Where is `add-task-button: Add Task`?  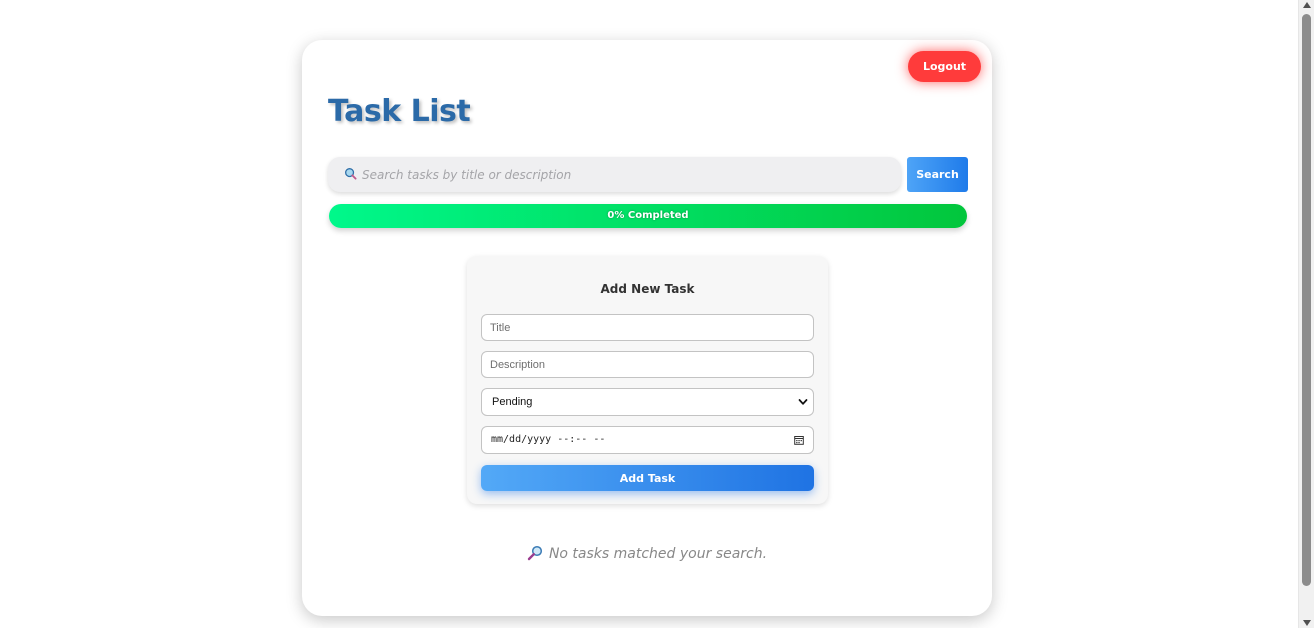 add-task-button: Add Task is located at coordinates (647, 478).